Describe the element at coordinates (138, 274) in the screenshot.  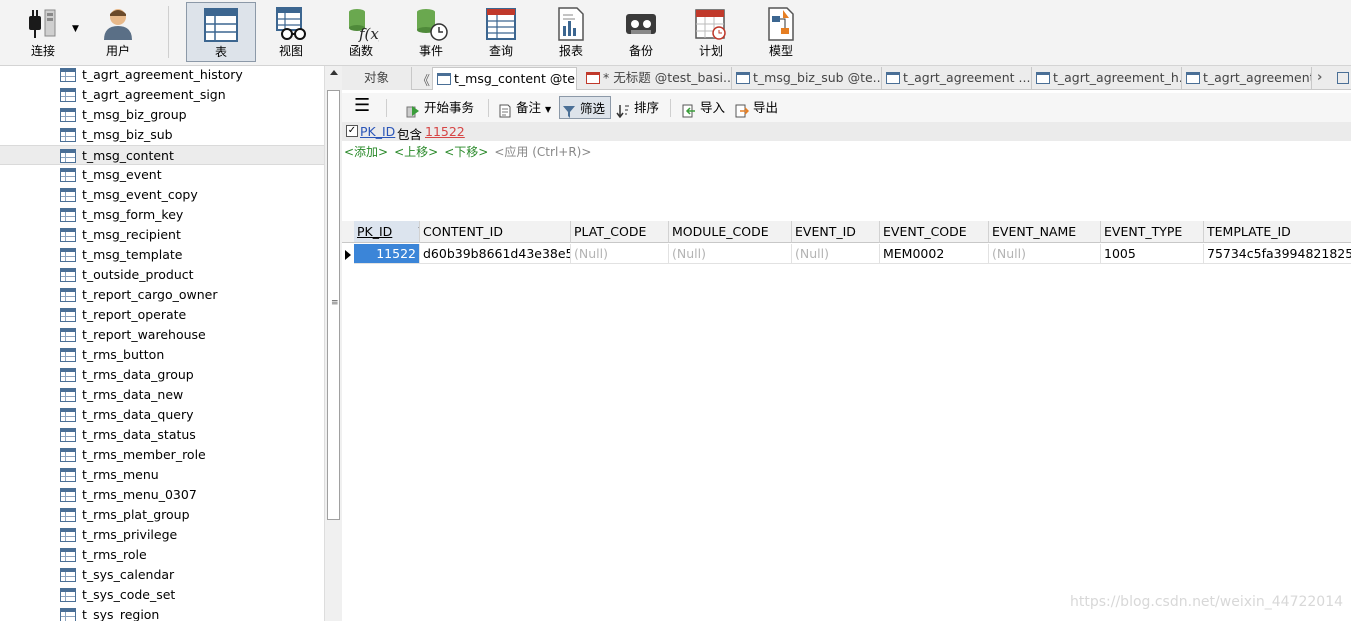
I see `tree-item-label: t_outside_product` at that location.